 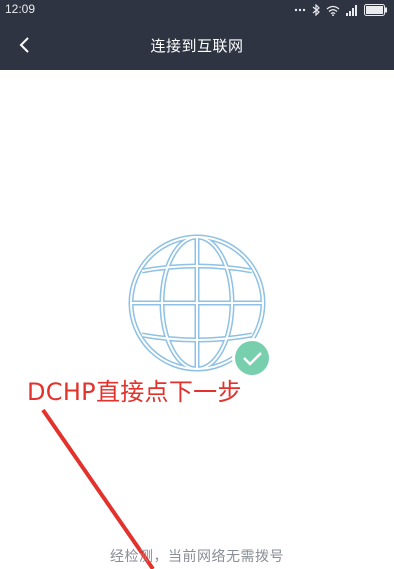 I want to click on detection-status-text: 经检测，当前网络无需拨号, so click(x=197, y=557).